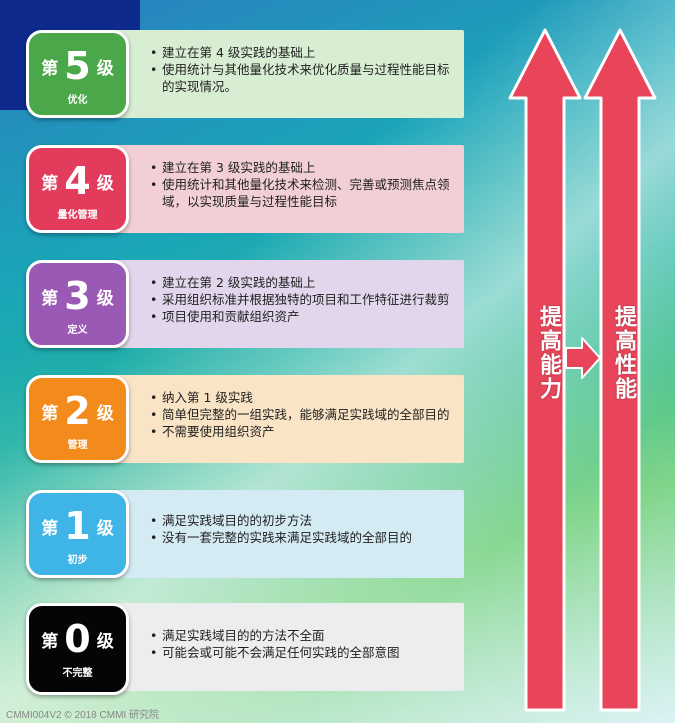  I want to click on level-badge-5: 第 5 级 优化, so click(77, 74).